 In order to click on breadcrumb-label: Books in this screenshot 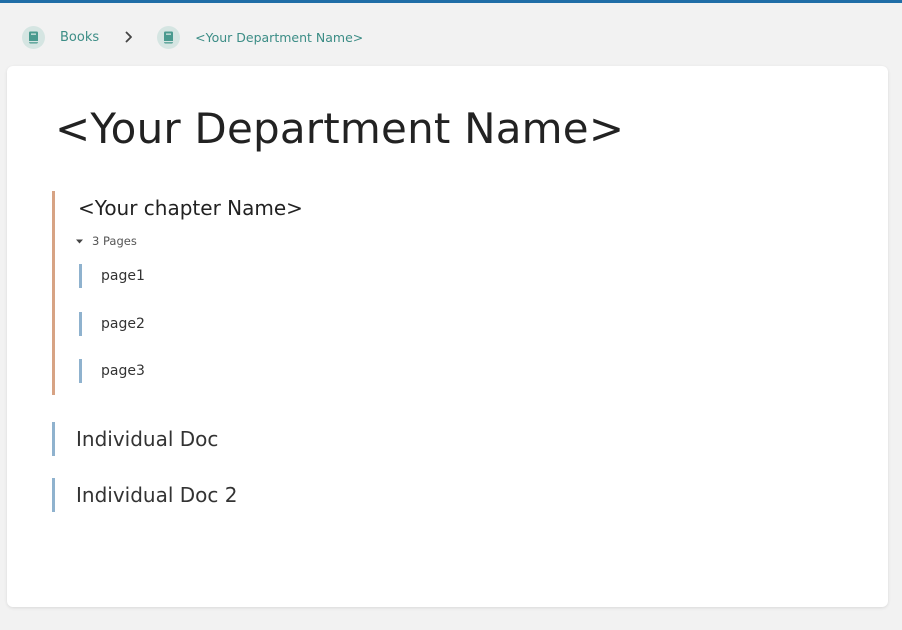, I will do `click(80, 37)`.